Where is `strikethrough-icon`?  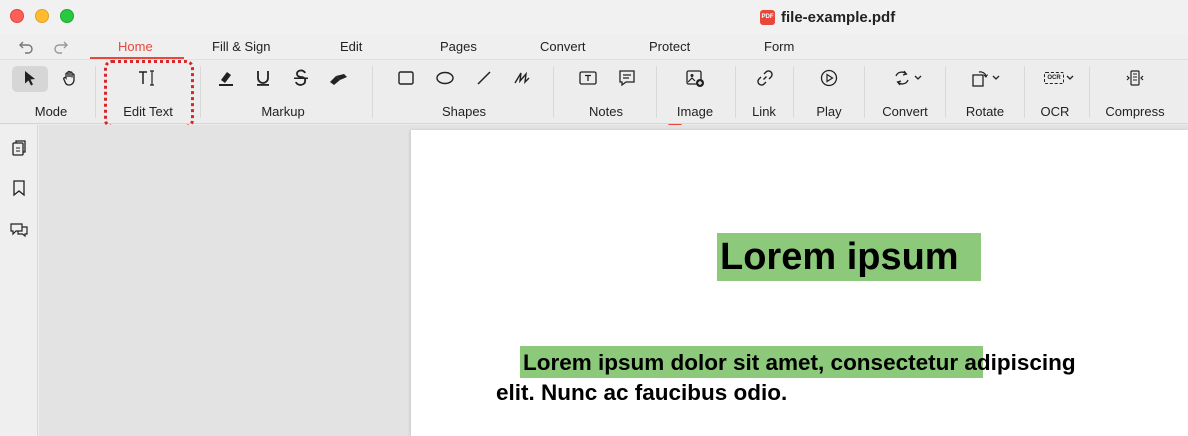 strikethrough-icon is located at coordinates (301, 78).